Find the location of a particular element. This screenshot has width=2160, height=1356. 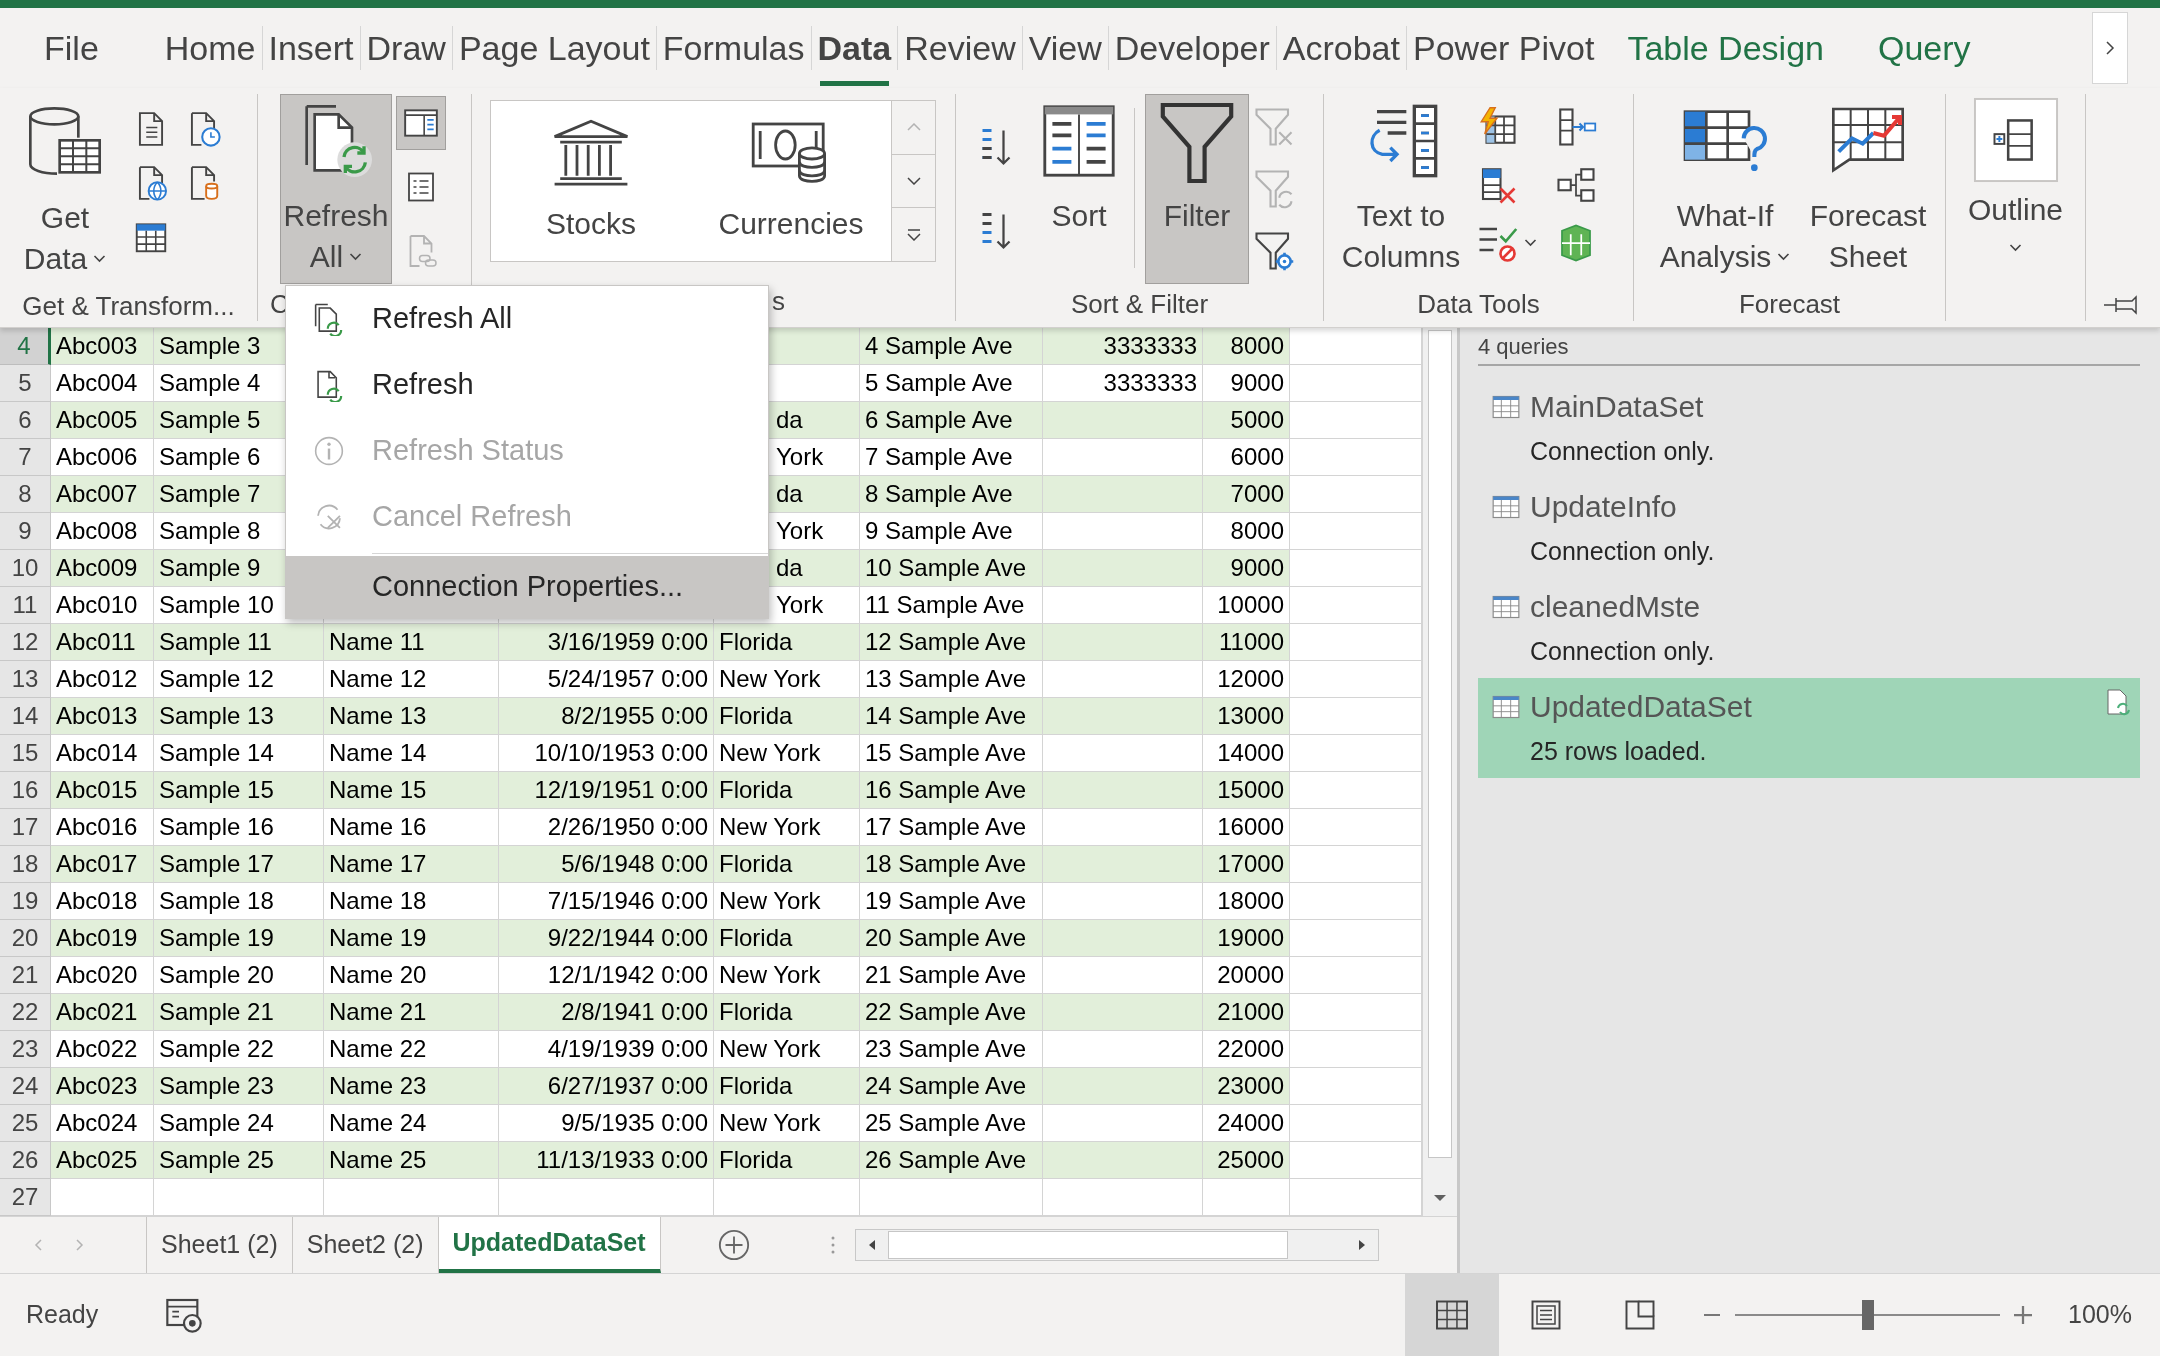

row-header: 12 is located at coordinates (25, 642).